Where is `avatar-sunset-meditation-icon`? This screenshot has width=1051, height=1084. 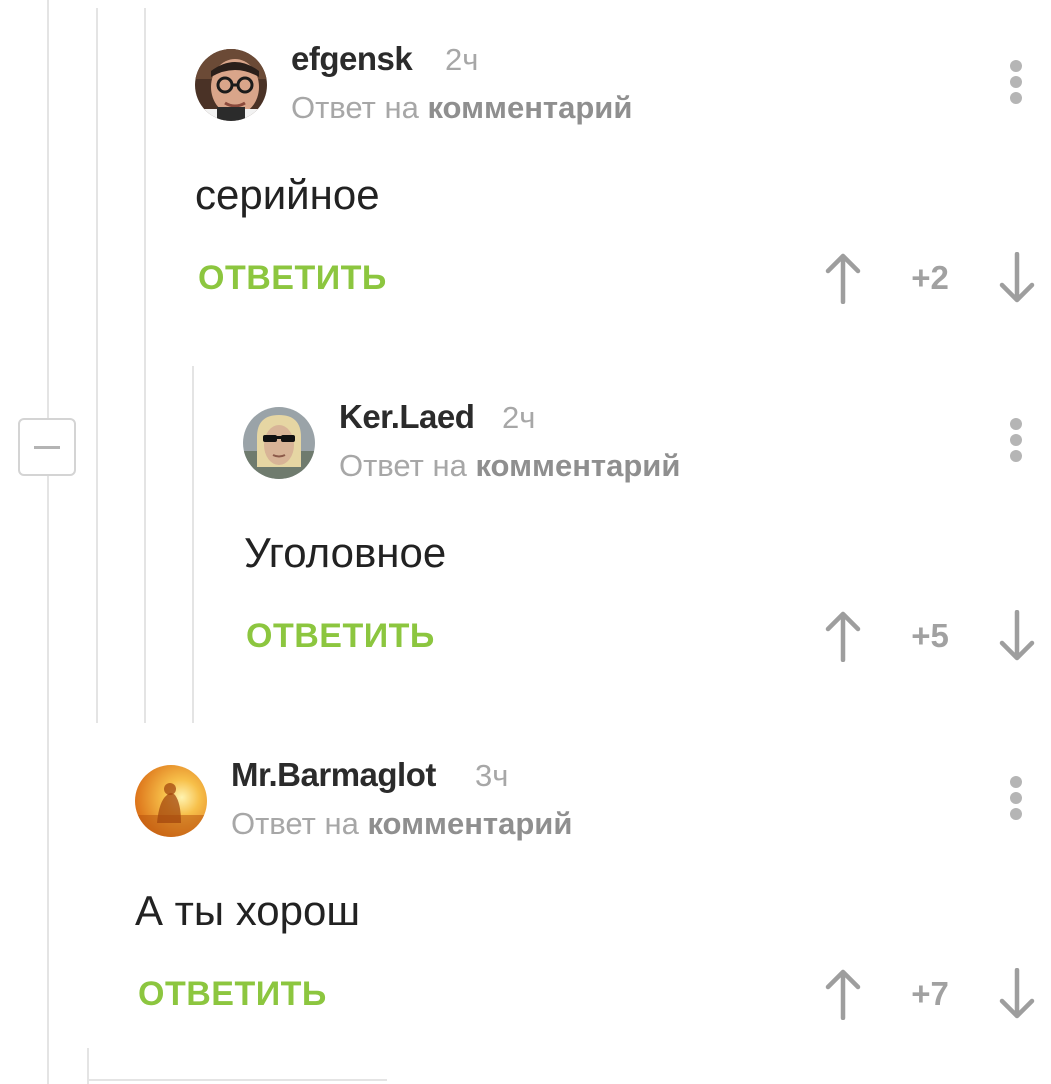
avatar-sunset-meditation-icon is located at coordinates (171, 801).